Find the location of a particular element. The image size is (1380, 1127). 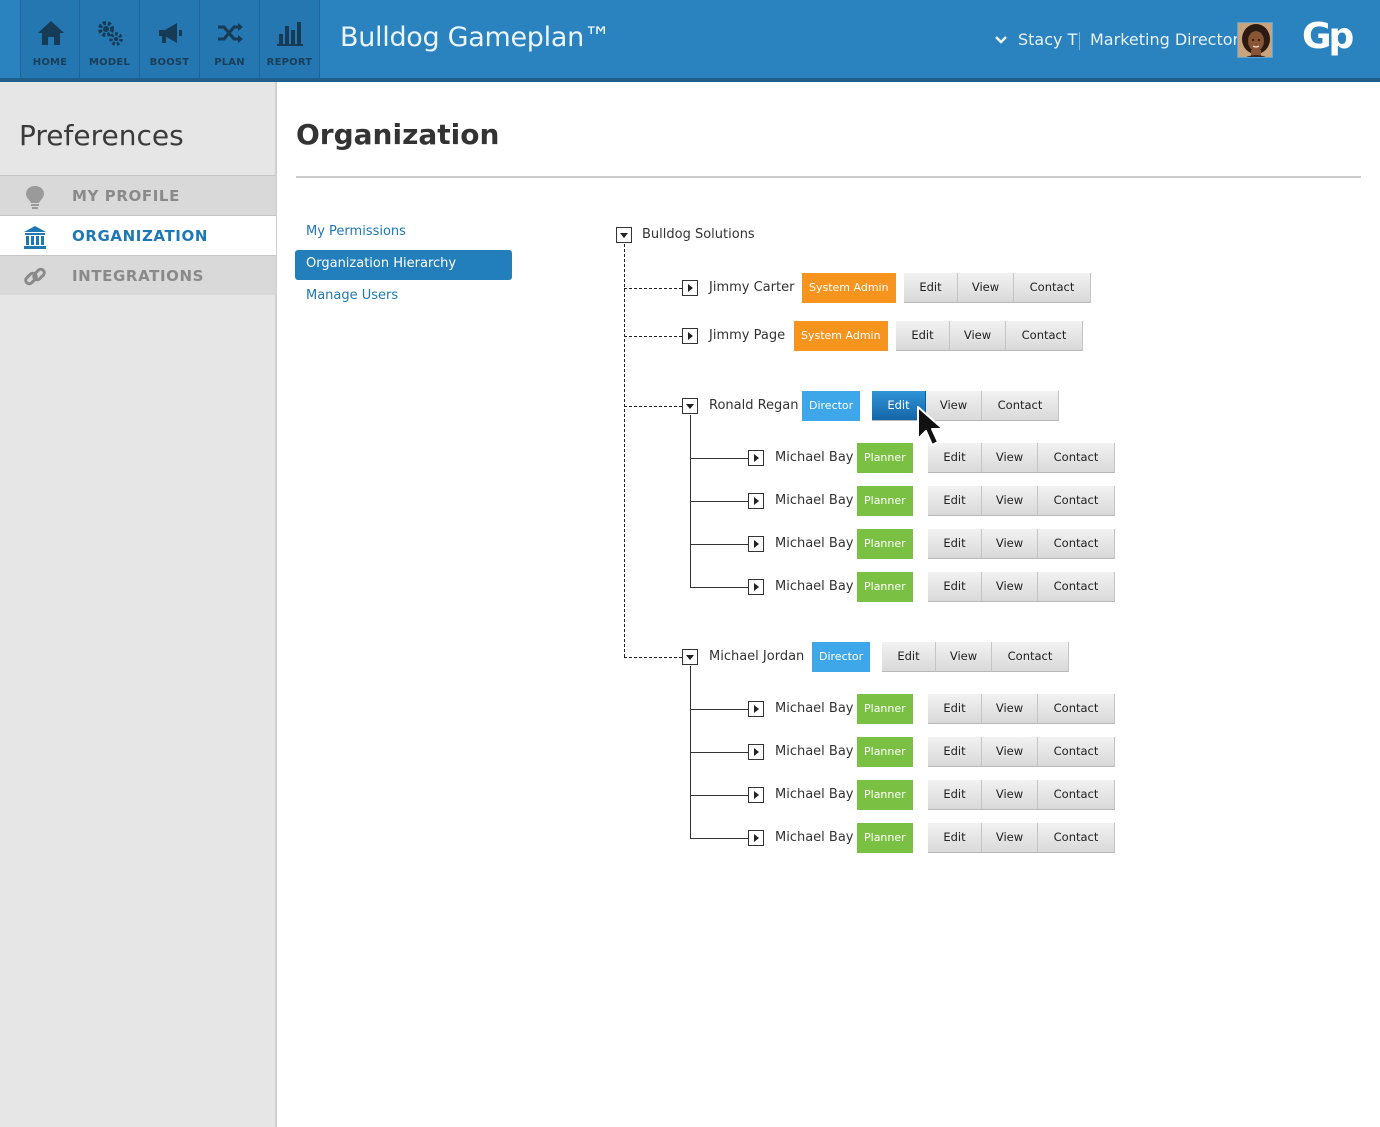

nav-home-label: HOME is located at coordinates (50, 62).